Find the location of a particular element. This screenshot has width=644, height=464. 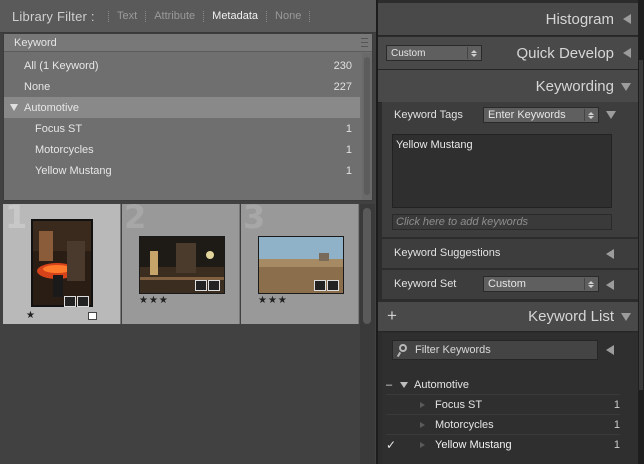

add-keywords-placeholder: Click here to add keywords is located at coordinates (462, 222).